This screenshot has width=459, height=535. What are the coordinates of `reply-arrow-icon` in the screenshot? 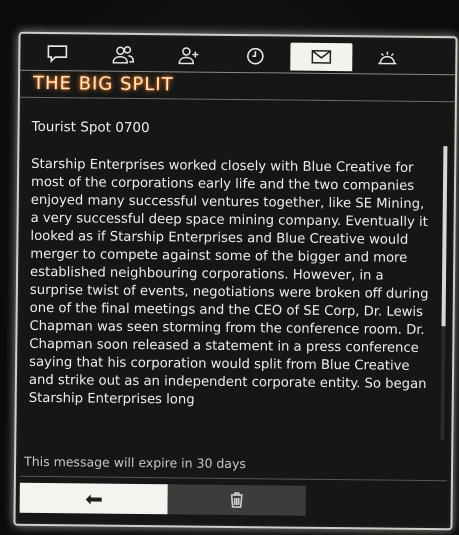 It's located at (93, 499).